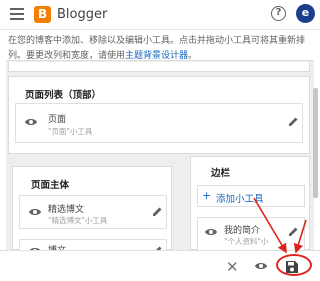  I want to click on section-title: 页面主体, so click(50, 185).